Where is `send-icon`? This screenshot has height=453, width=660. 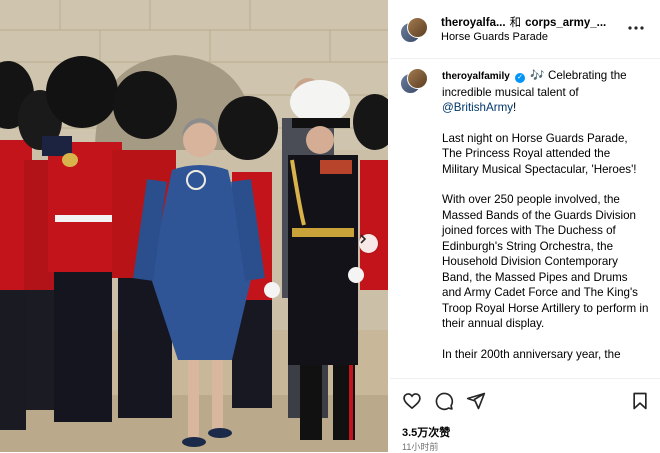 send-icon is located at coordinates (476, 401).